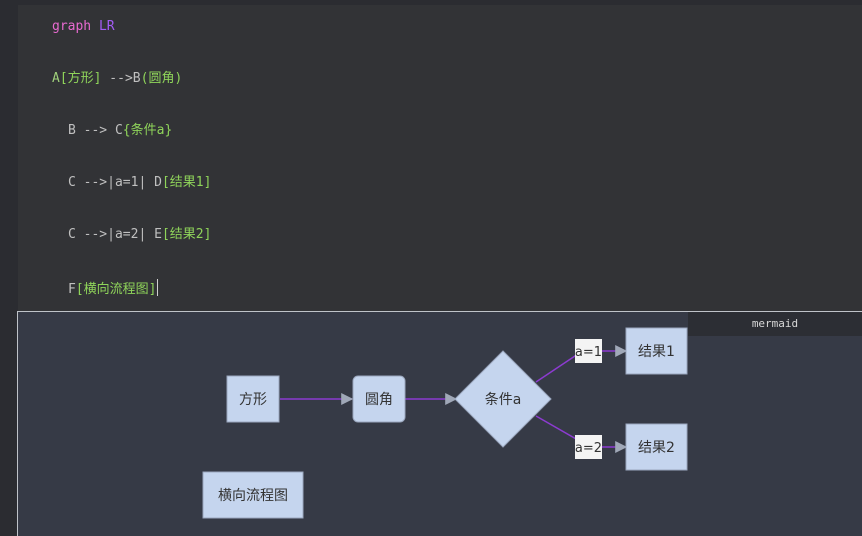 Image resolution: width=862 pixels, height=536 pixels. I want to click on node-result-1: 结果1, so click(656, 351).